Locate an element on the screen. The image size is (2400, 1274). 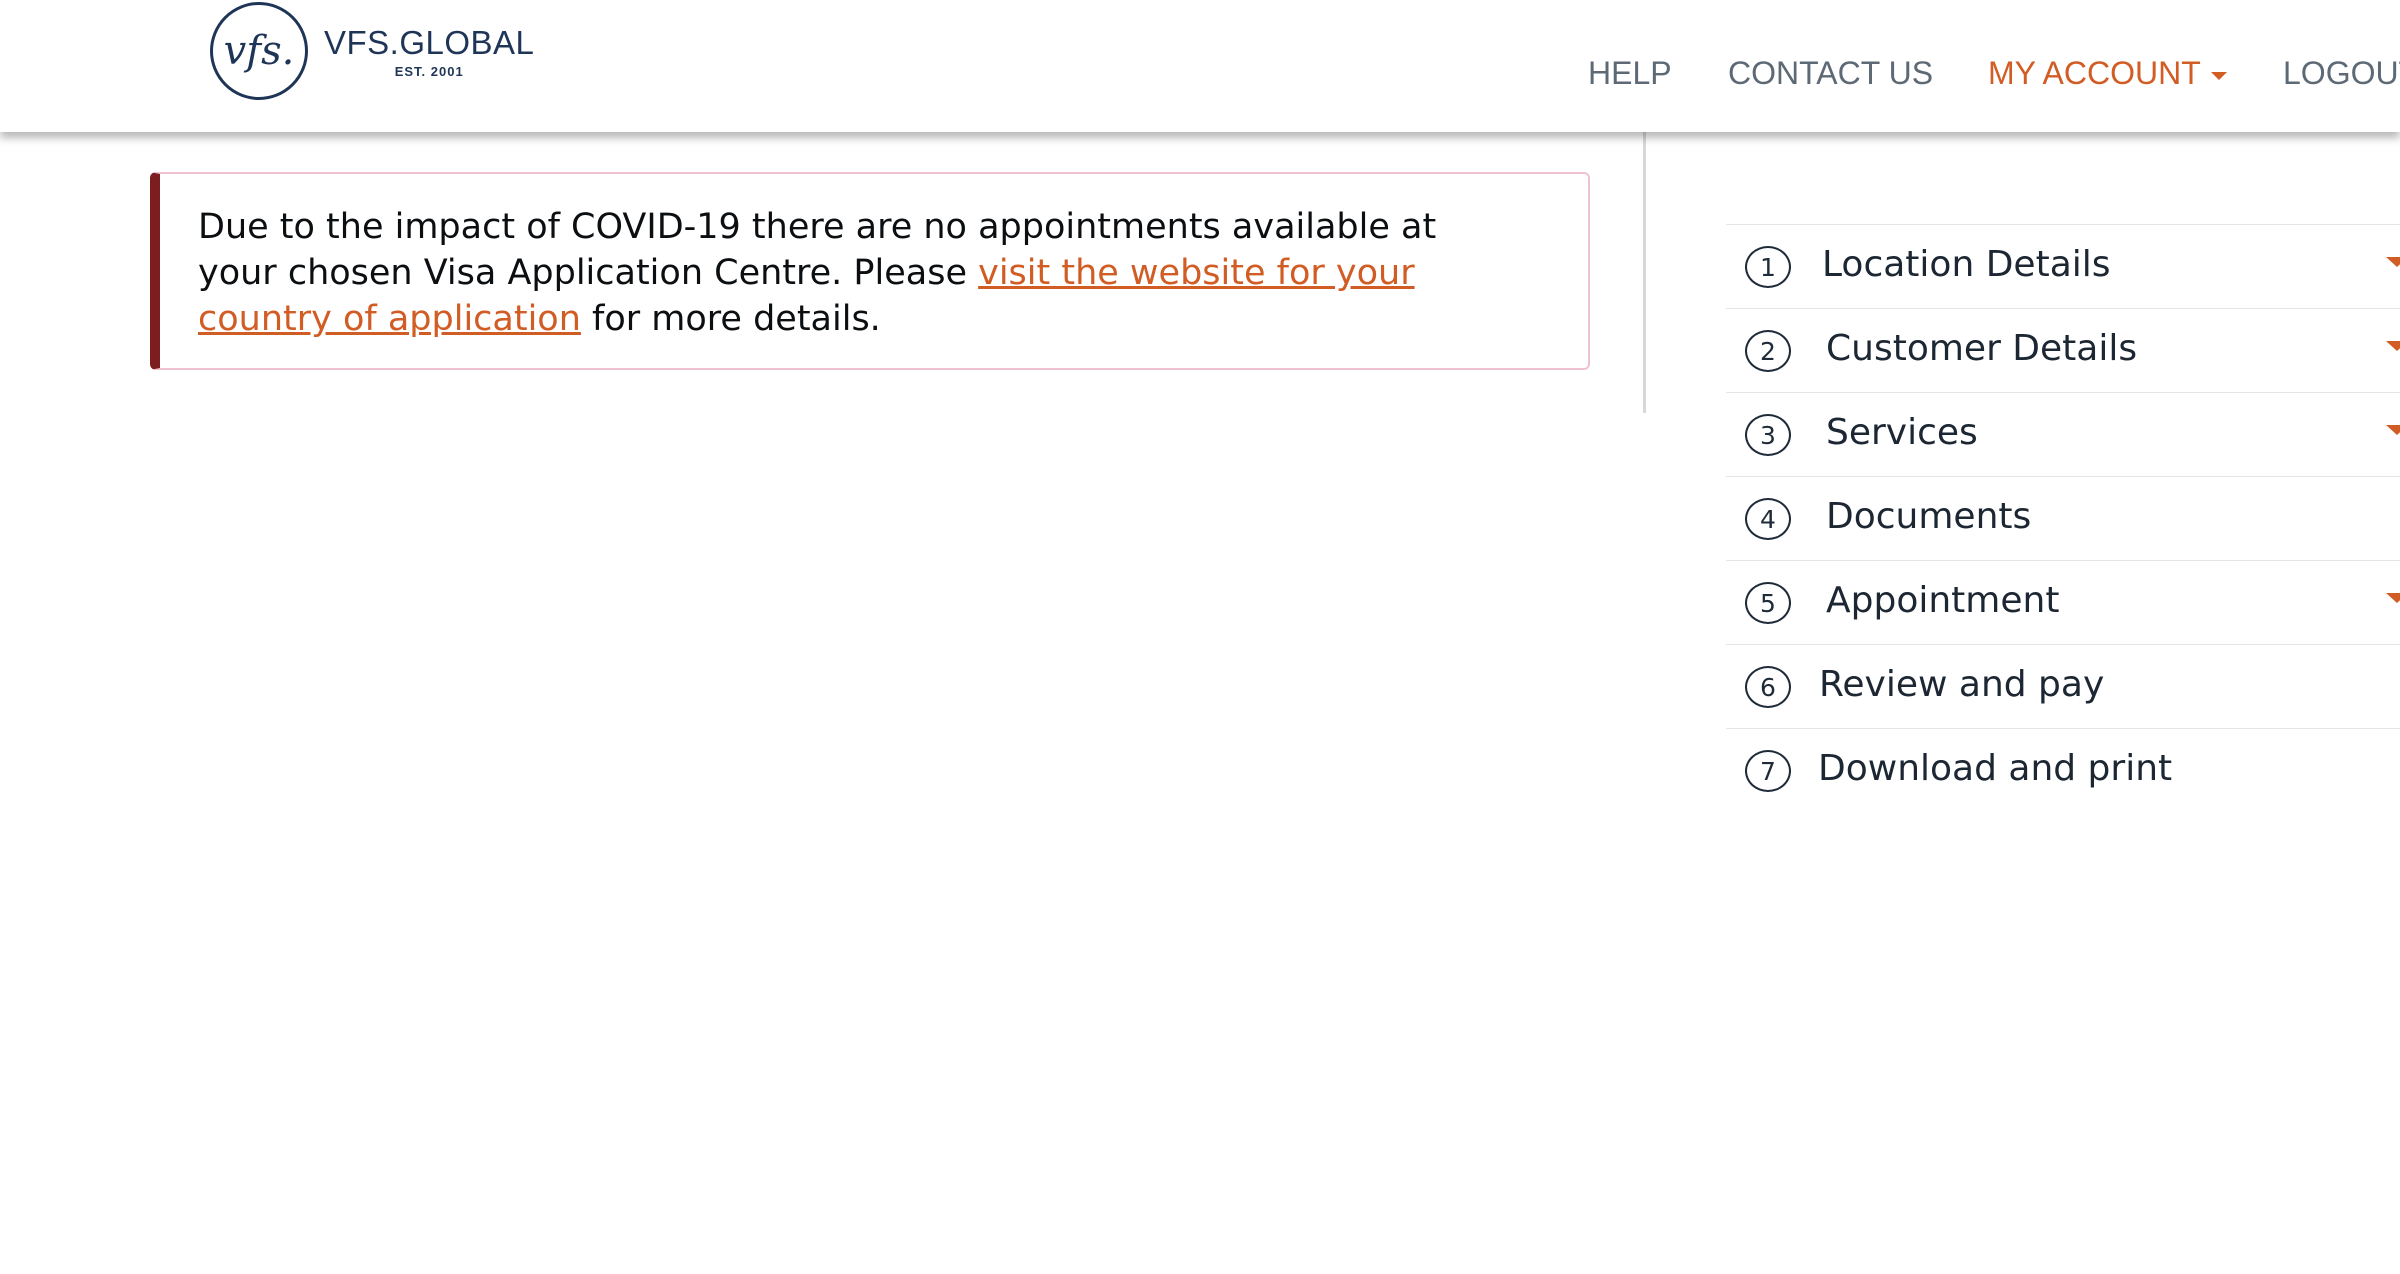
nav-help-link: HELP is located at coordinates (1630, 73).